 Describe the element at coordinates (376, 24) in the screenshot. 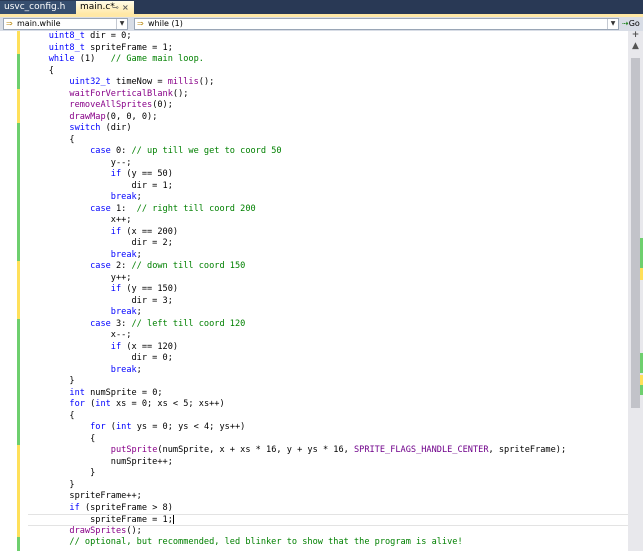

I see `member-dropdown: ⇒ while (1) ▼` at that location.